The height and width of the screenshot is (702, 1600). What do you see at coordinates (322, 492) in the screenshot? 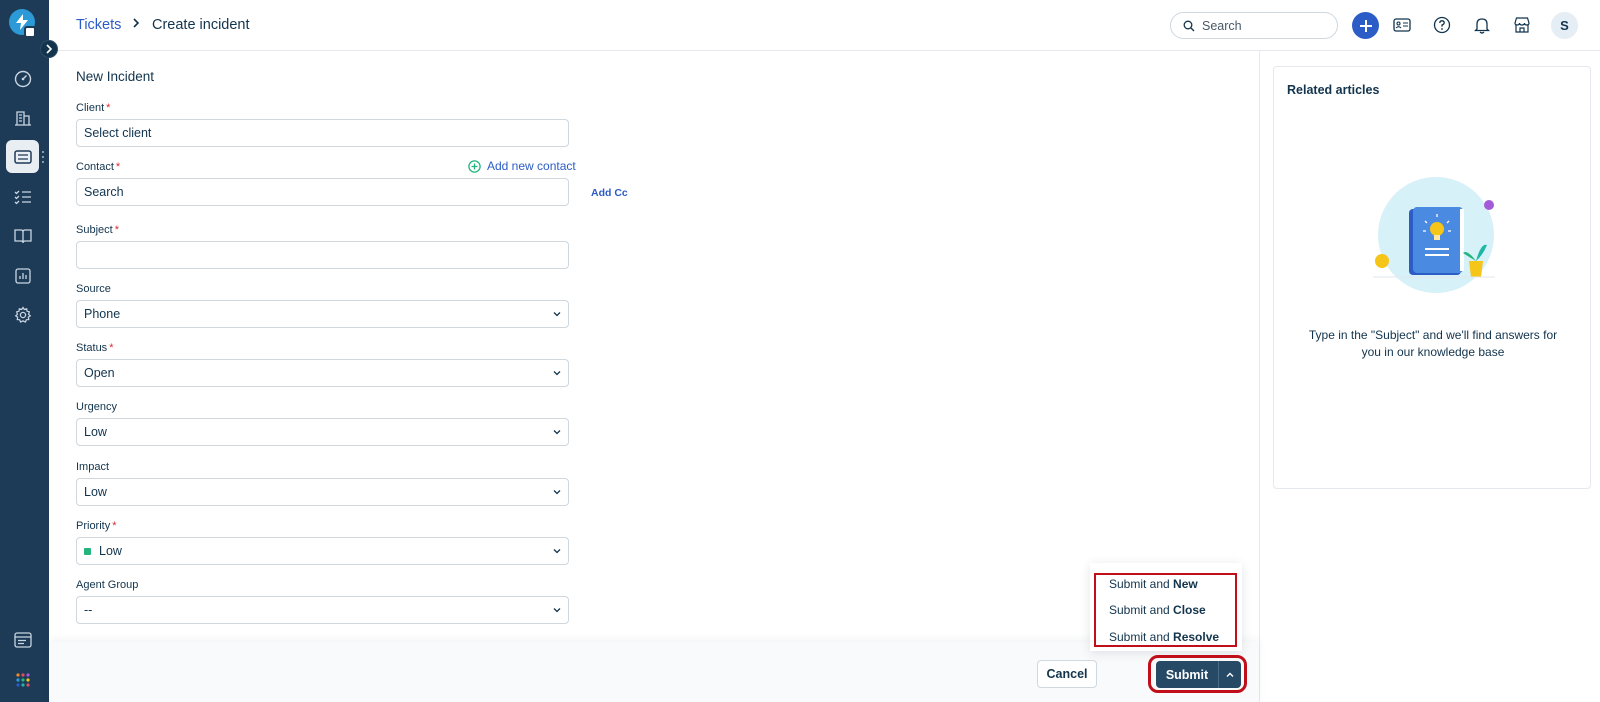
I see `impact-select: Low` at bounding box center [322, 492].